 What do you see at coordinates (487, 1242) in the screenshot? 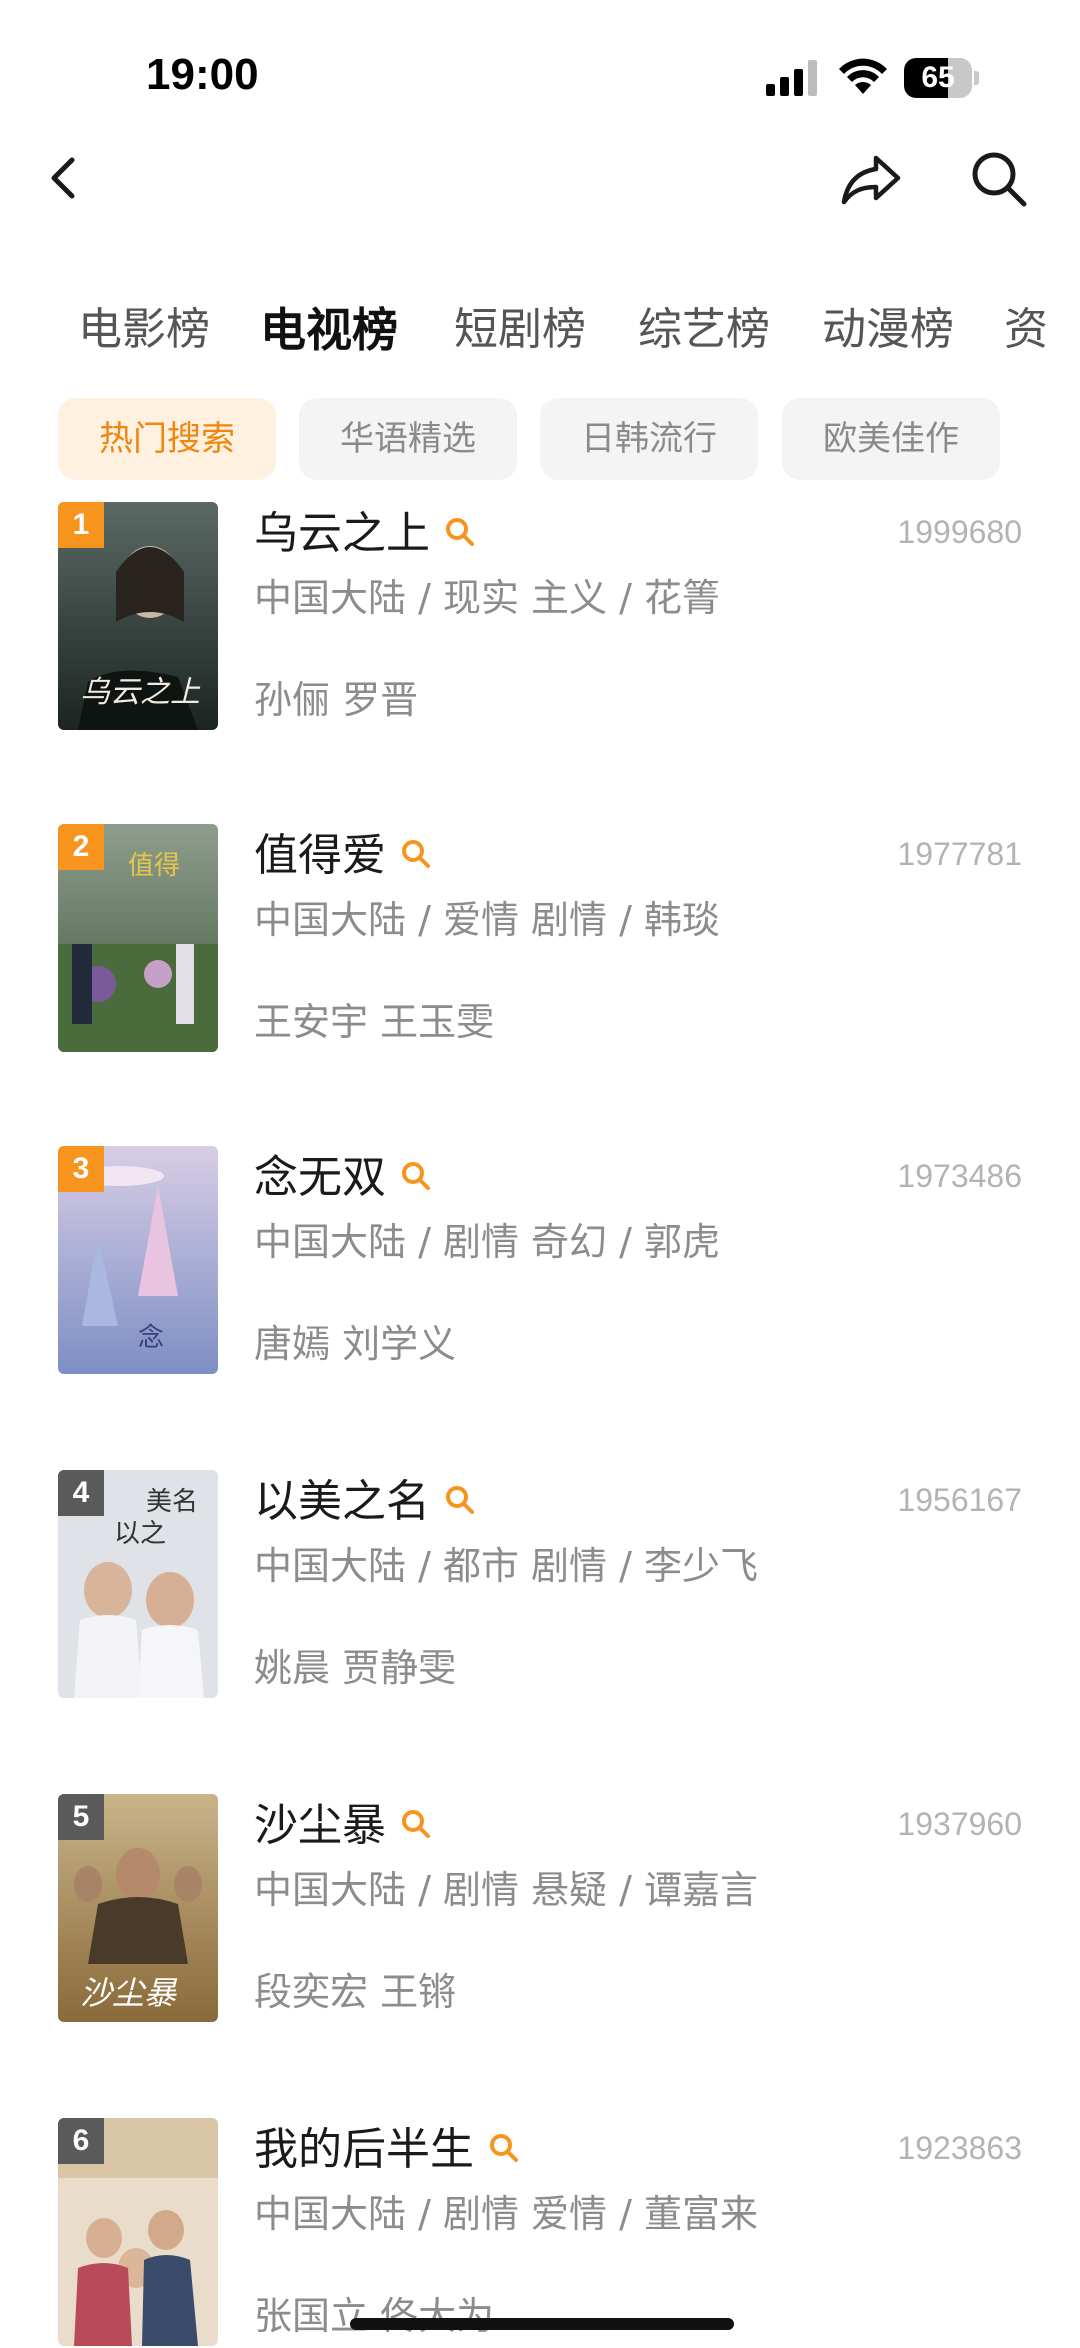
I see `show-meta: 中国大陆 / 剧情 奇幻 / 郭虎` at bounding box center [487, 1242].